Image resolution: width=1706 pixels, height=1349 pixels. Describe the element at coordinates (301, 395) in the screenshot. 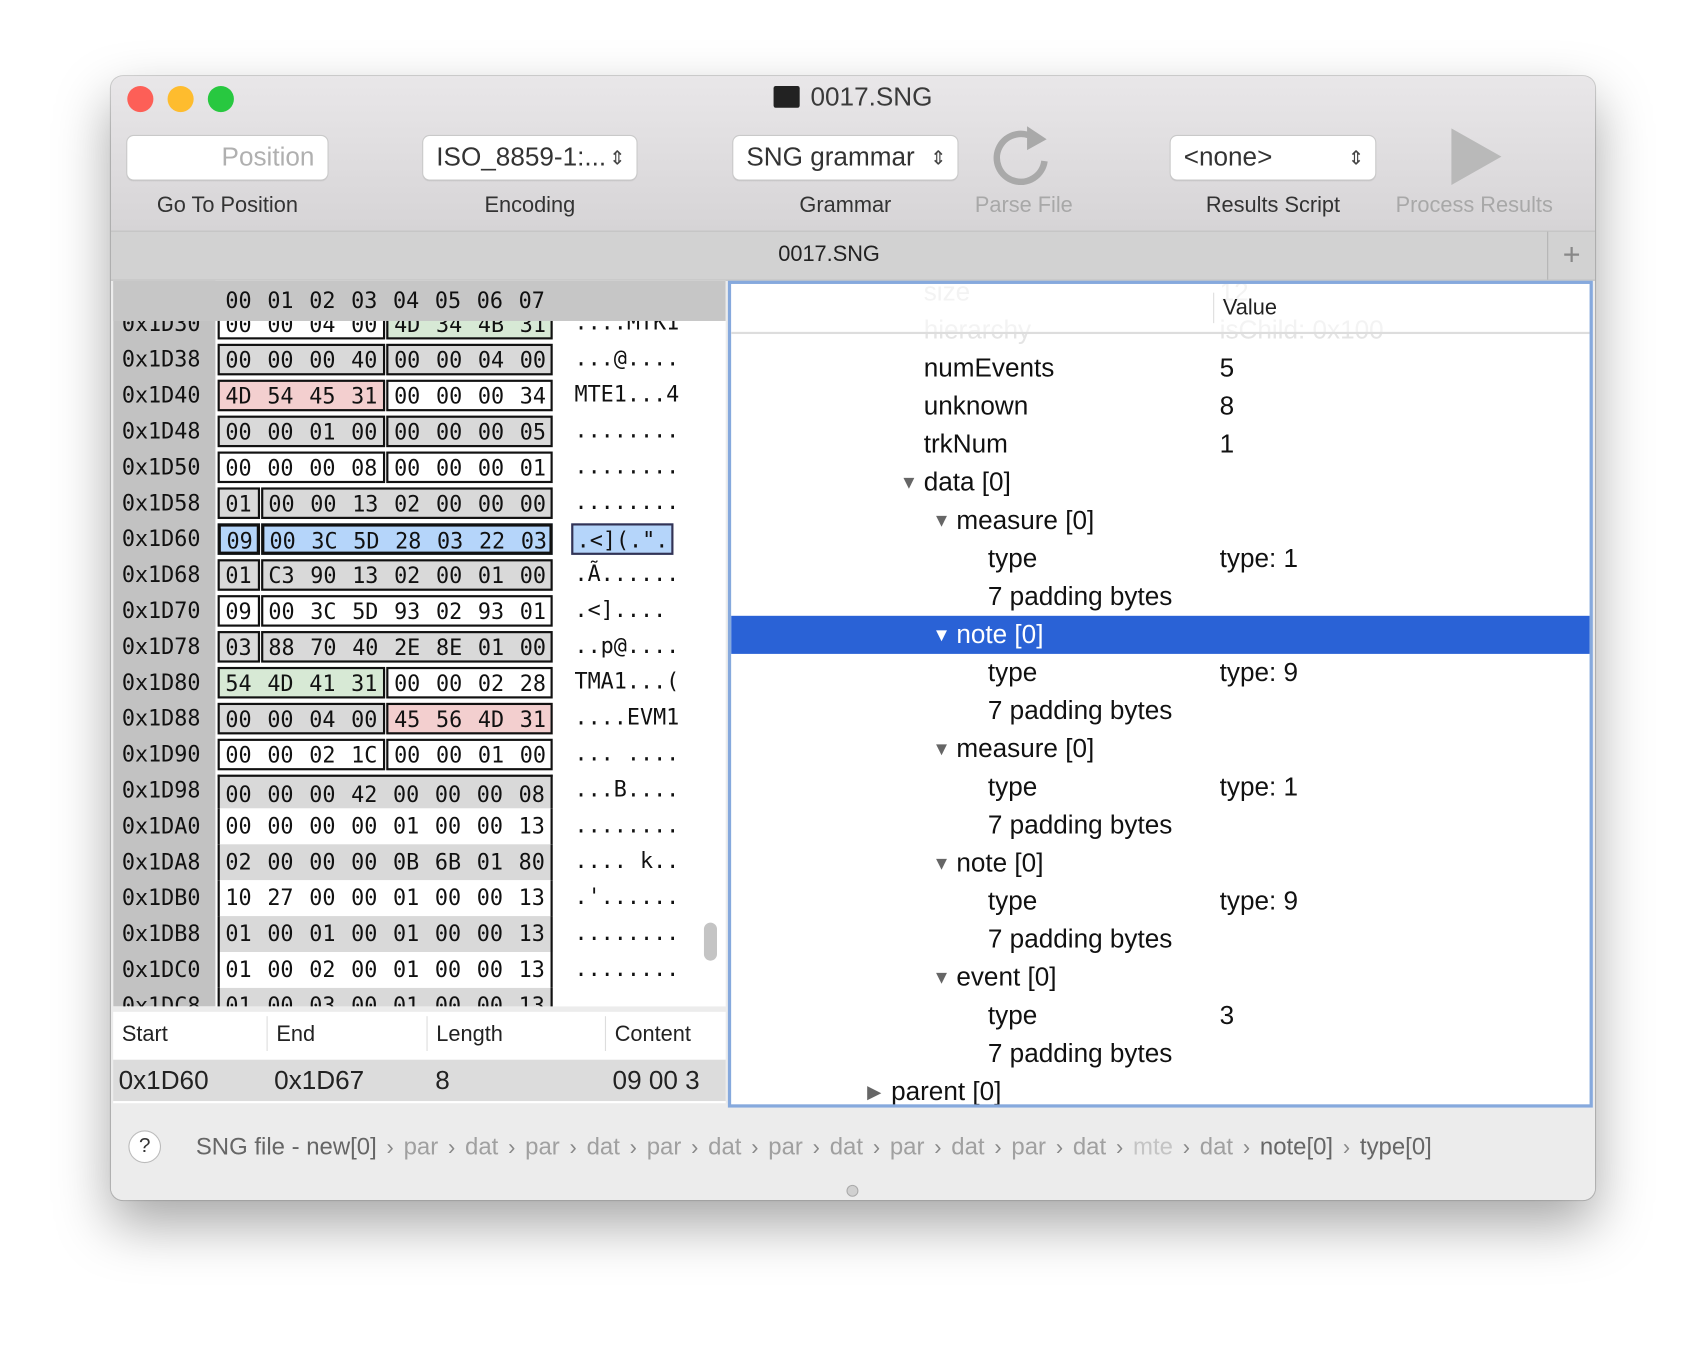

I see `byte-group: 4D 54 45 31` at that location.